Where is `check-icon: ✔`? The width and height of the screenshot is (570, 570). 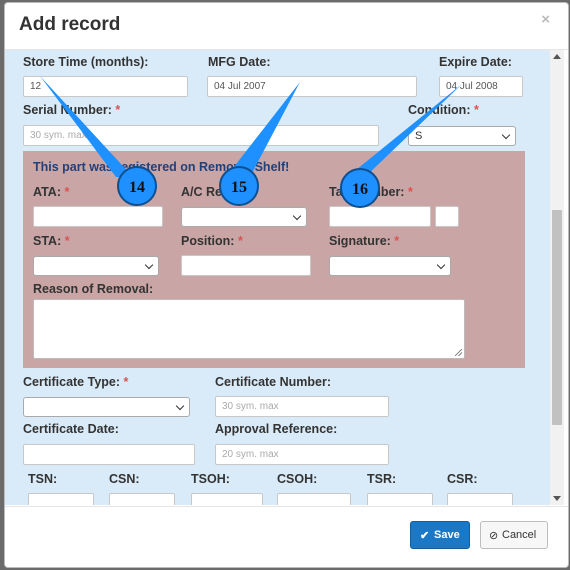
check-icon: ✔ is located at coordinates (425, 536).